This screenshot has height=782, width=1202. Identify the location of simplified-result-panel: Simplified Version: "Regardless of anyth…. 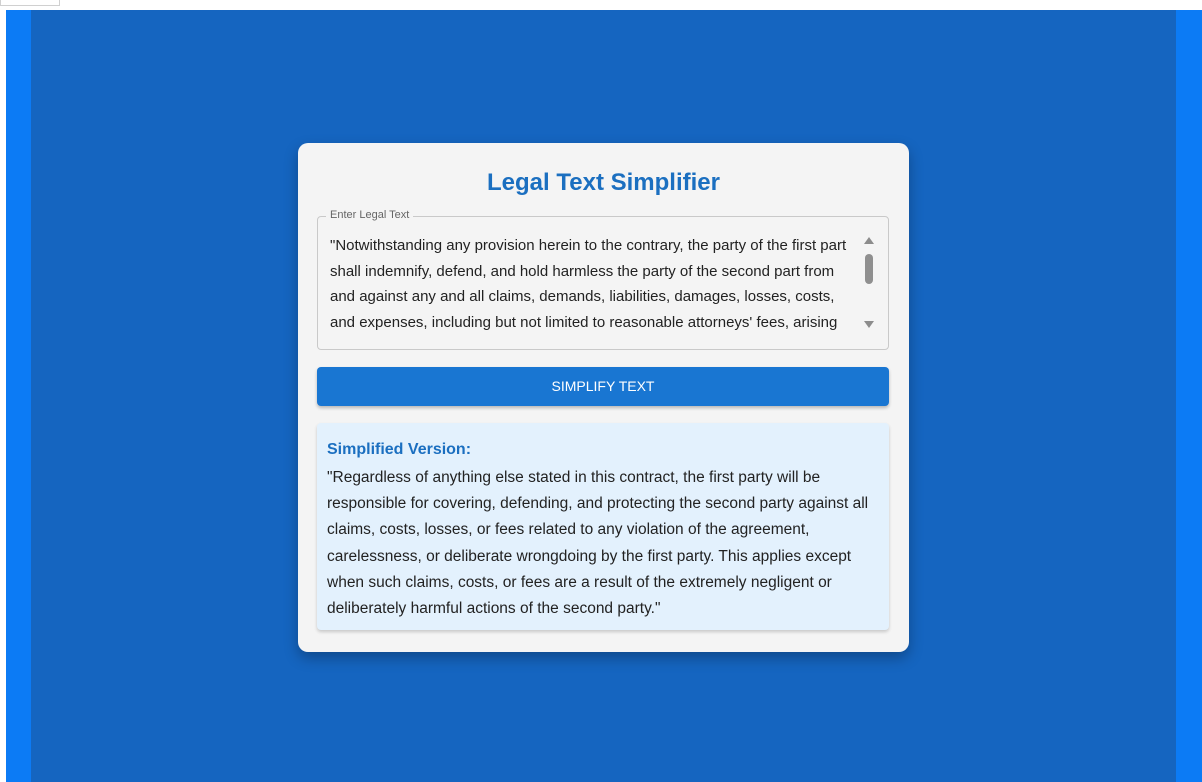
(603, 526).